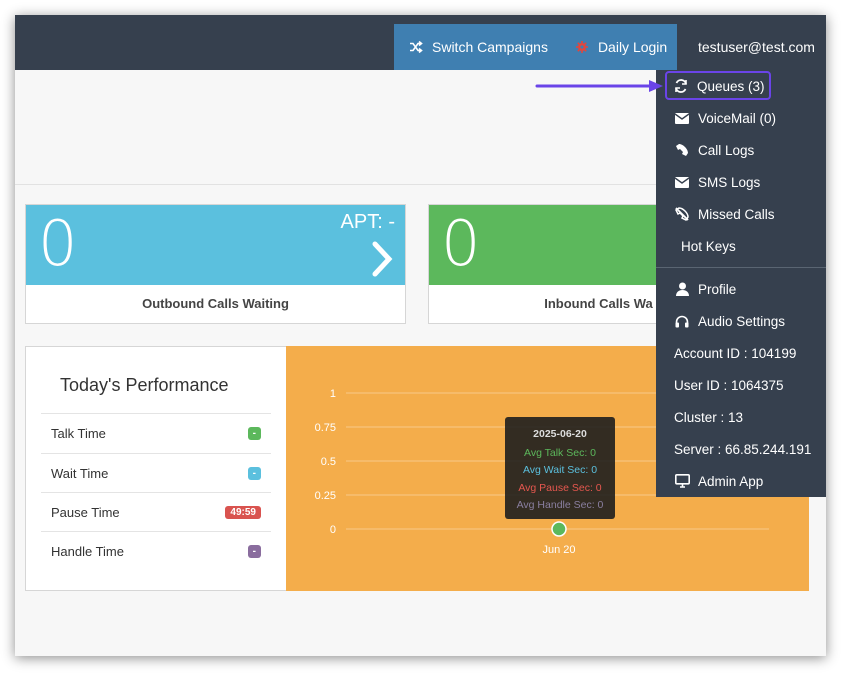 Image resolution: width=851 pixels, height=681 pixels. What do you see at coordinates (78, 433) in the screenshot?
I see `perf-label: Talk Time` at bounding box center [78, 433].